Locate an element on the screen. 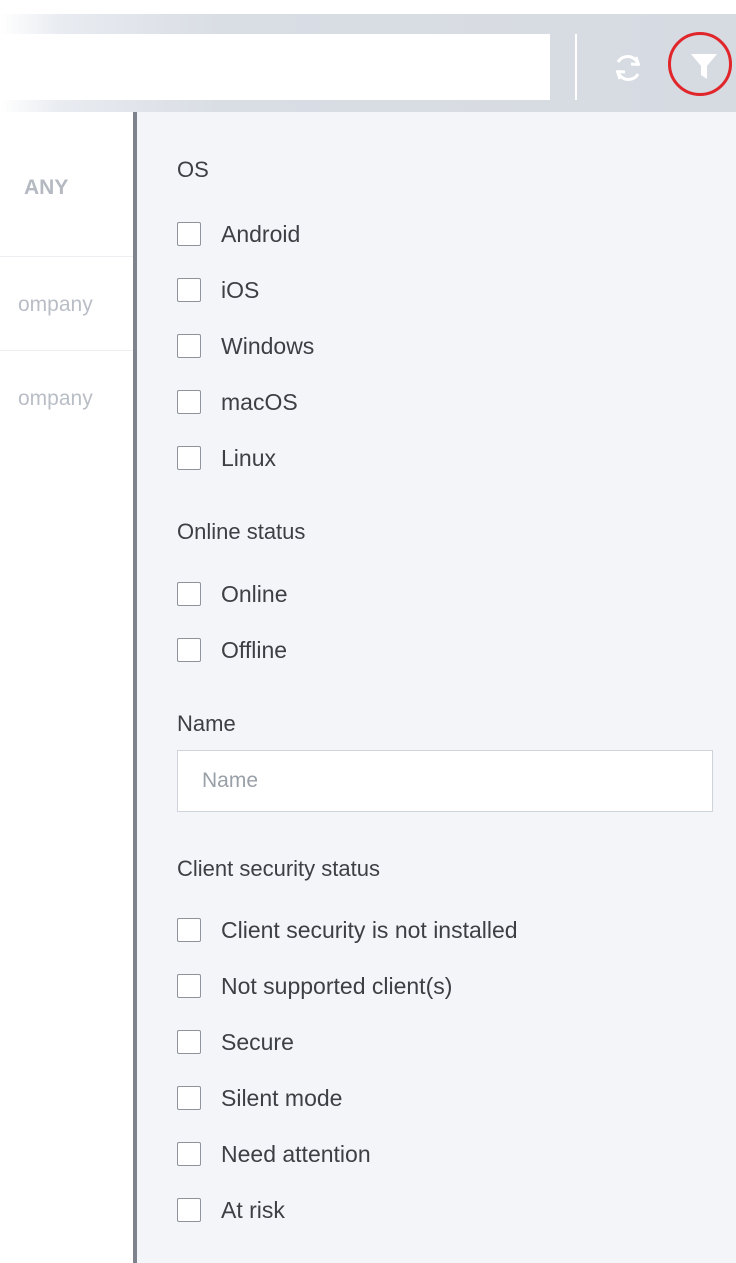 The height and width of the screenshot is (1263, 736). checkbox-security-not-installed: Client security is not installed is located at coordinates (347, 930).